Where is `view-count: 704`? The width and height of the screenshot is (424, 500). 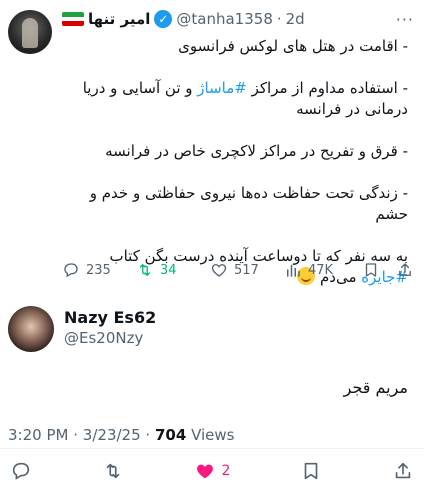
view-count: 704 is located at coordinates (170, 435).